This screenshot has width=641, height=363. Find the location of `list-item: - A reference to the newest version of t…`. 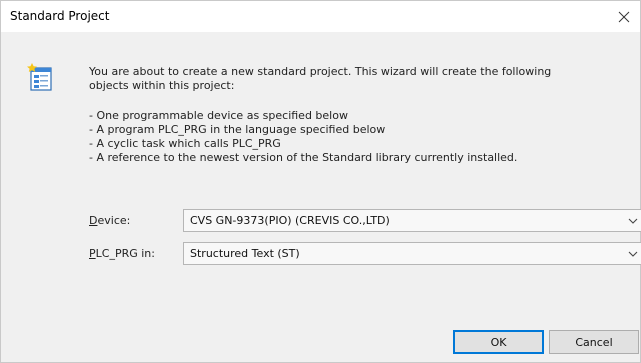

list-item: - A reference to the newest version of t… is located at coordinates (303, 157).